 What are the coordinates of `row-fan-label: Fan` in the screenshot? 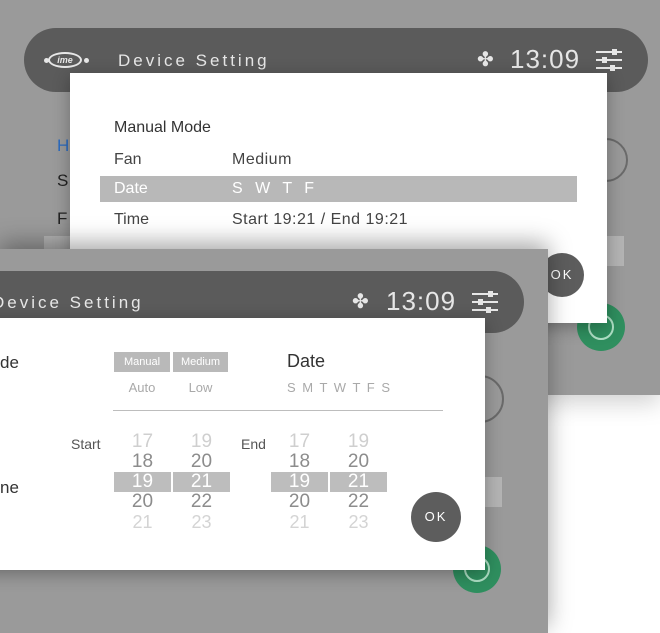 It's located at (128, 159).